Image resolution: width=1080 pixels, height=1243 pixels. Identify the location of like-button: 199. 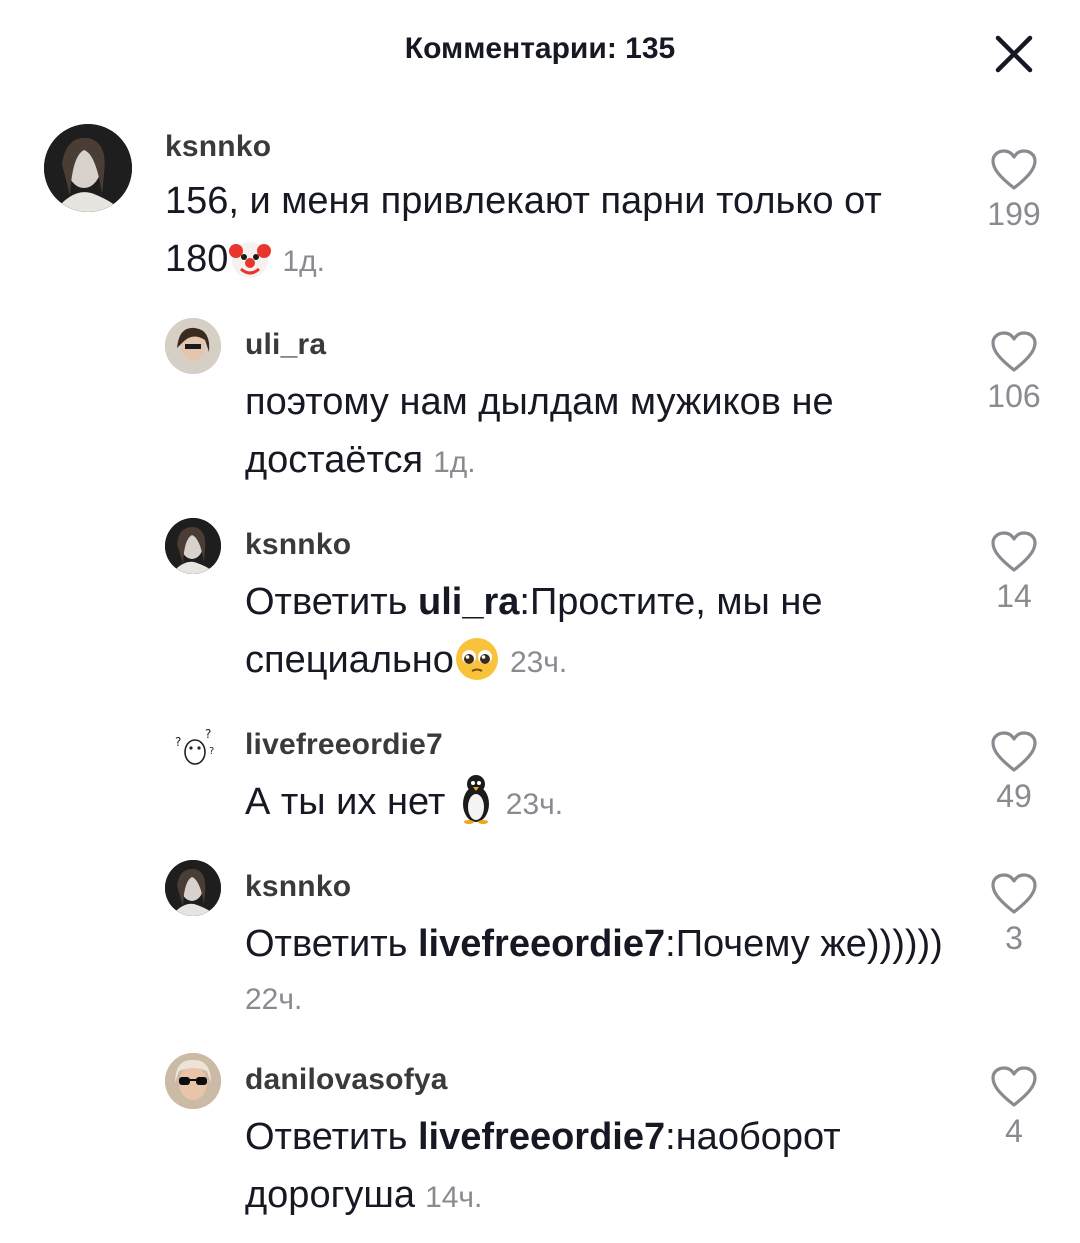
(1014, 190).